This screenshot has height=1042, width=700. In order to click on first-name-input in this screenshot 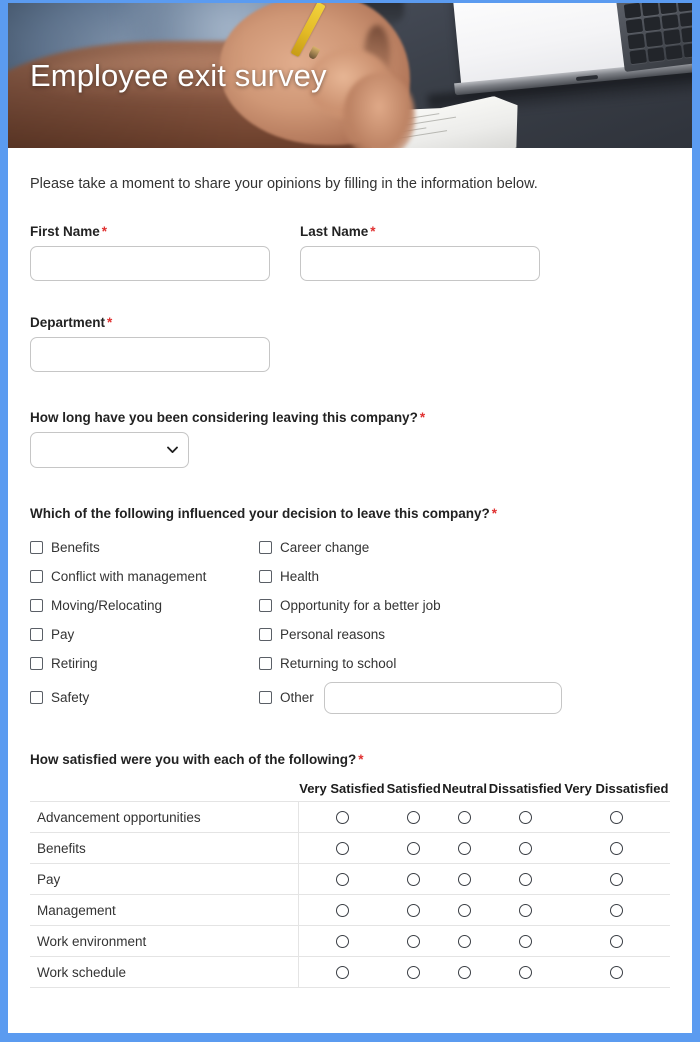, I will do `click(150, 263)`.